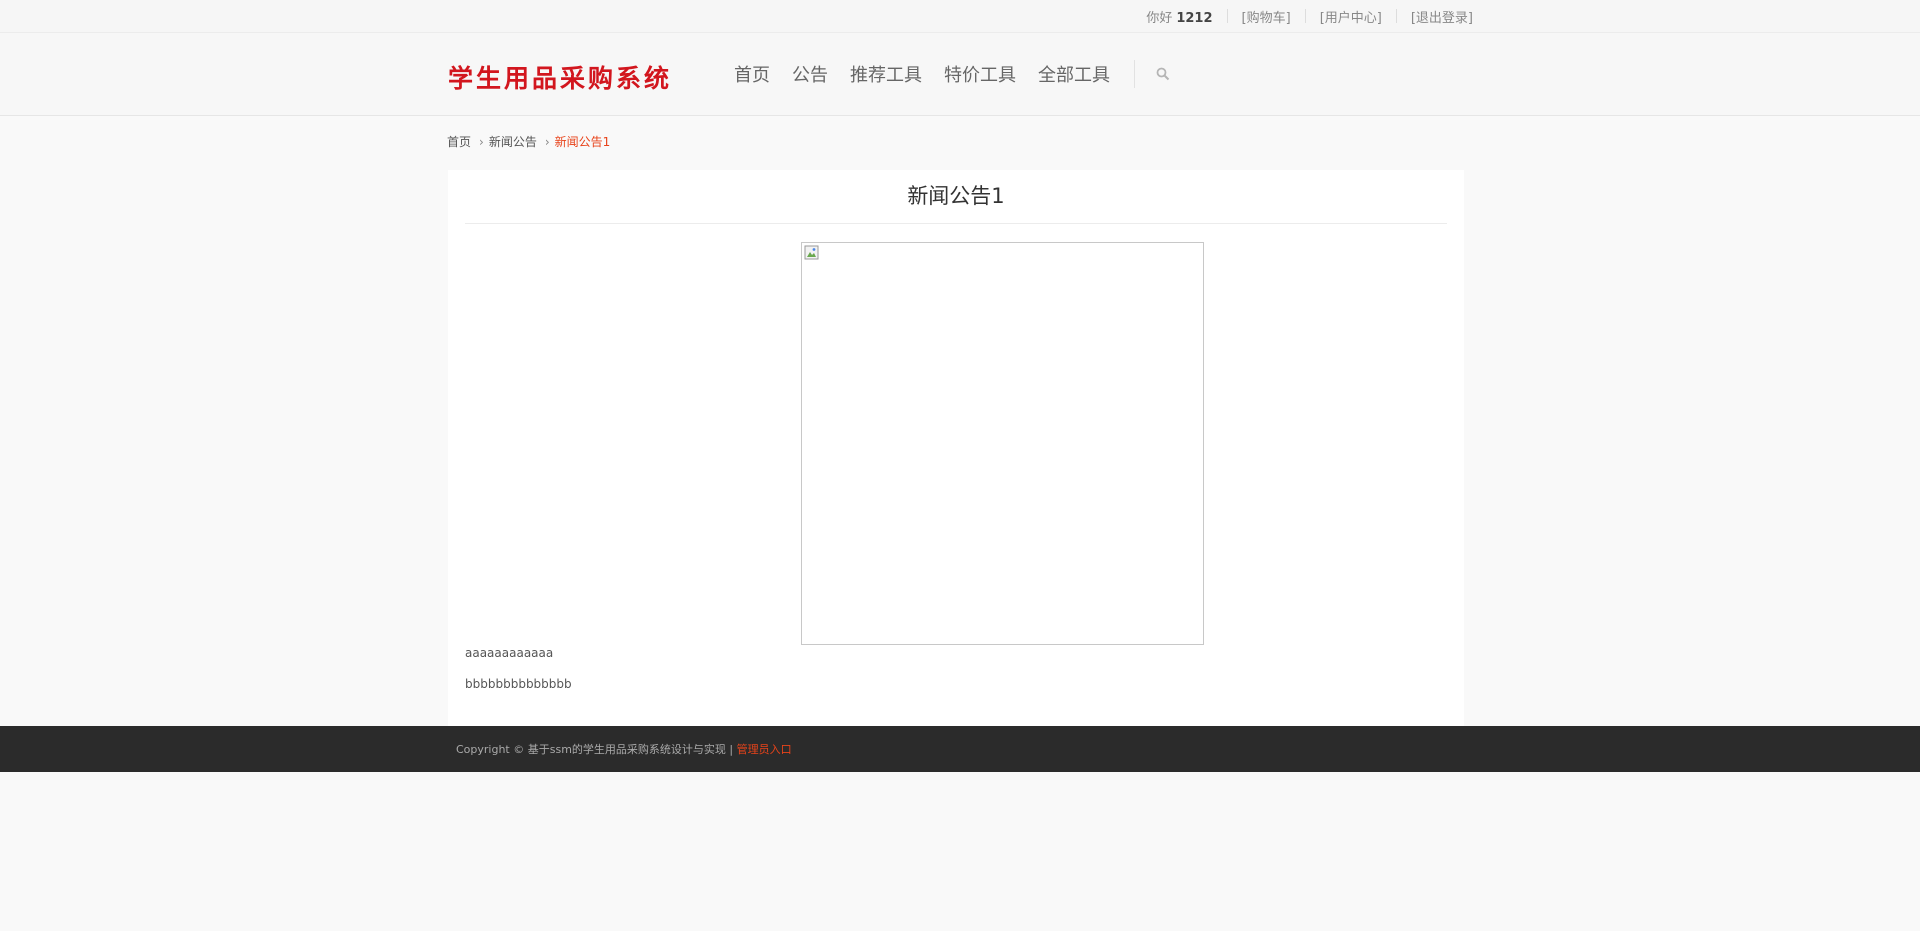 The width and height of the screenshot is (1920, 931). What do you see at coordinates (1266, 16) in the screenshot?
I see `cart-link: [购物车]` at bounding box center [1266, 16].